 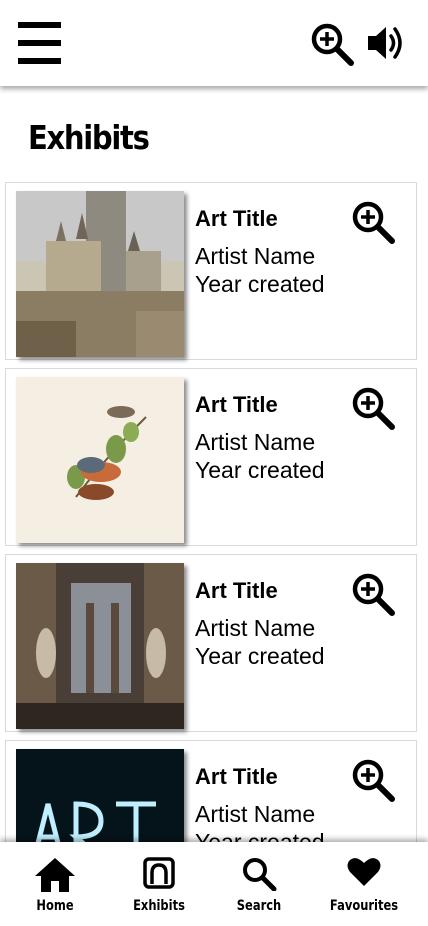 I want to click on nav-item-favourites: Favourites, so click(x=364, y=884).